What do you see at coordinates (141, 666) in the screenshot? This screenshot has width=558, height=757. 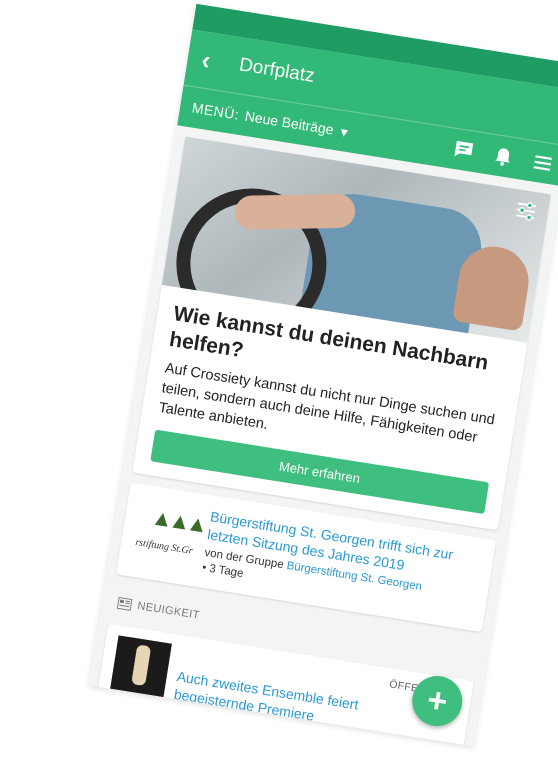 I see `news-thumbnail` at bounding box center [141, 666].